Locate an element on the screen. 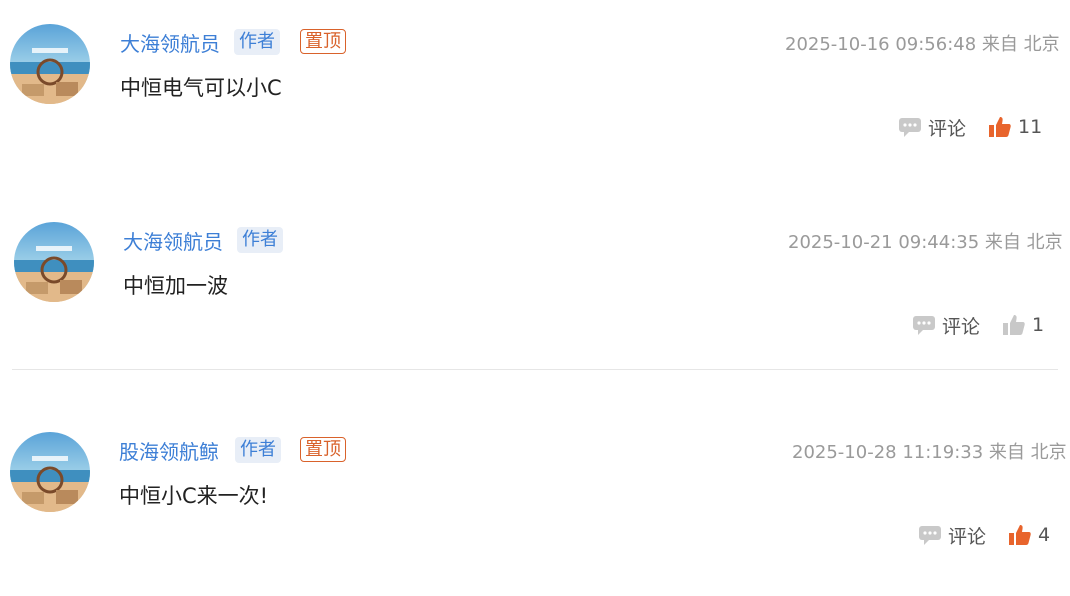  comment-timestamp-location: 2025-10-16 09:56:48 来自 北京 is located at coordinates (922, 44).